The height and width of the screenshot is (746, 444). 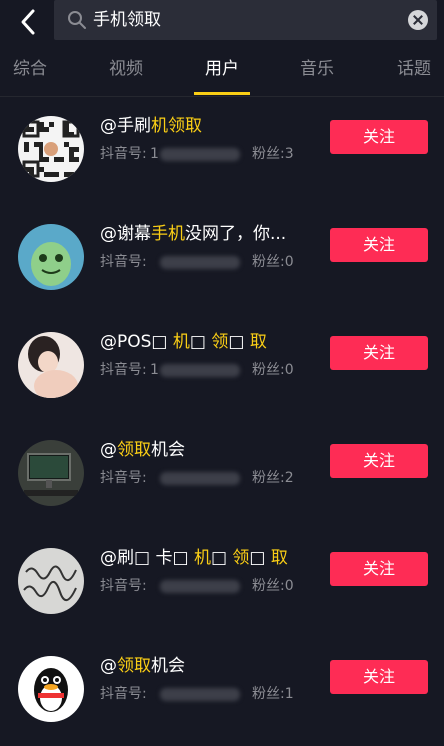 What do you see at coordinates (183, 342) in the screenshot?
I see `user-name: @POS□ 机□ 领□ 取` at bounding box center [183, 342].